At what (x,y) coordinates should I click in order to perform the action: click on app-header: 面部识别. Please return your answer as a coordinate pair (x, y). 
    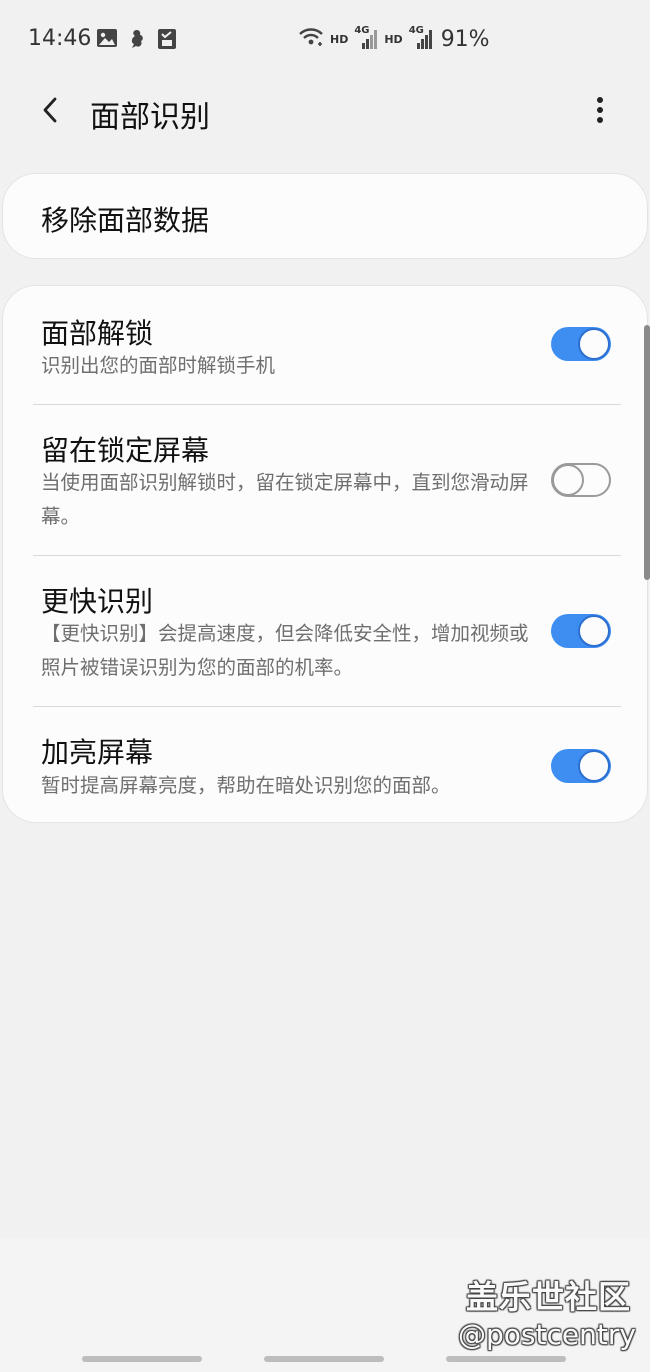
    Looking at the image, I should click on (325, 111).